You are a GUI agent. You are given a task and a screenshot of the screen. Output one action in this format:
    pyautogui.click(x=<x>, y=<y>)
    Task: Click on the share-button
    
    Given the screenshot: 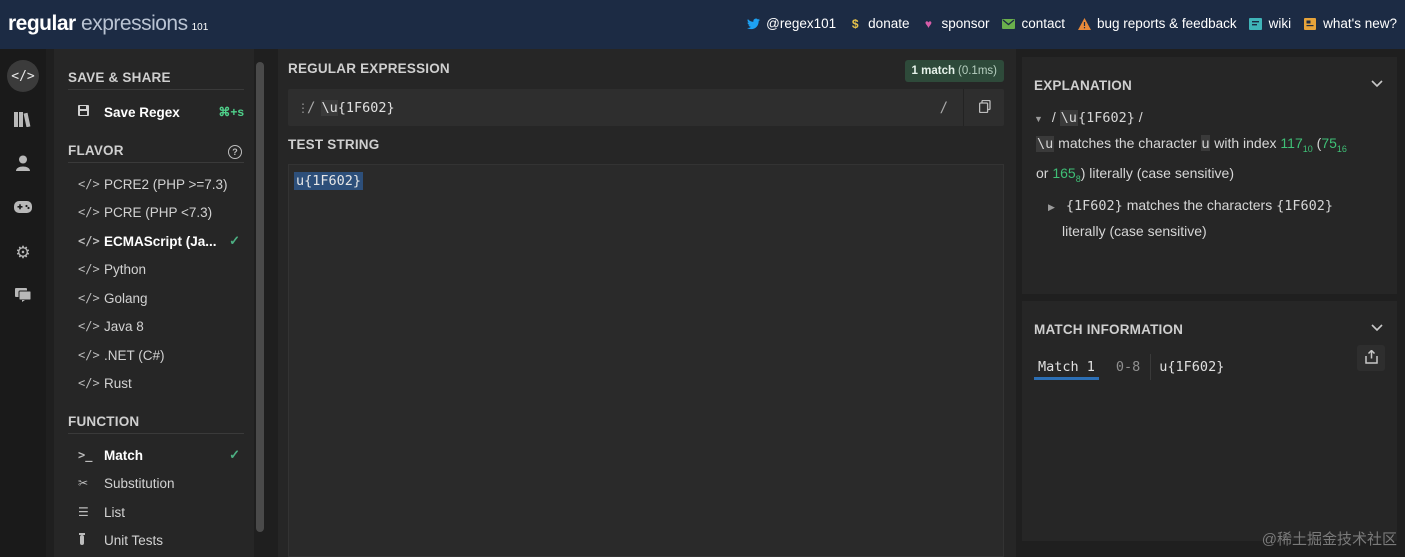 What is the action you would take?
    pyautogui.click(x=1371, y=358)
    